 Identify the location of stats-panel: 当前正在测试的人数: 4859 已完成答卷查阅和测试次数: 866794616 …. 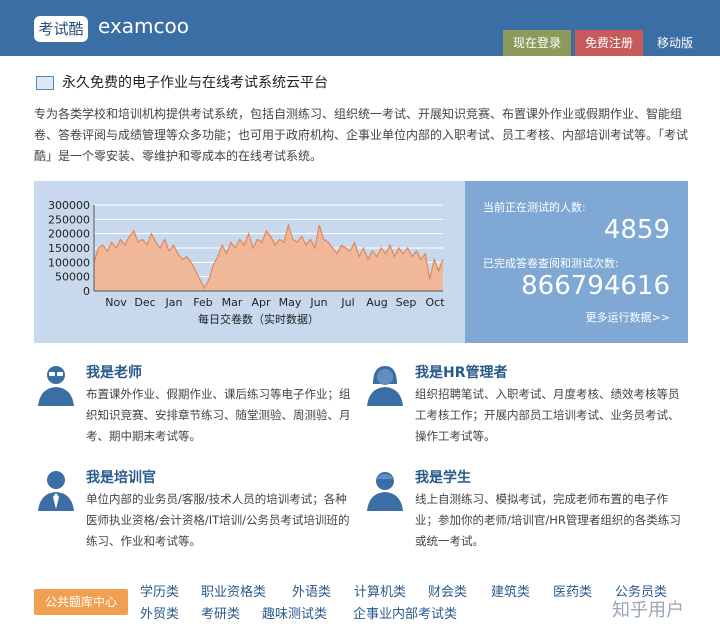
(576, 262).